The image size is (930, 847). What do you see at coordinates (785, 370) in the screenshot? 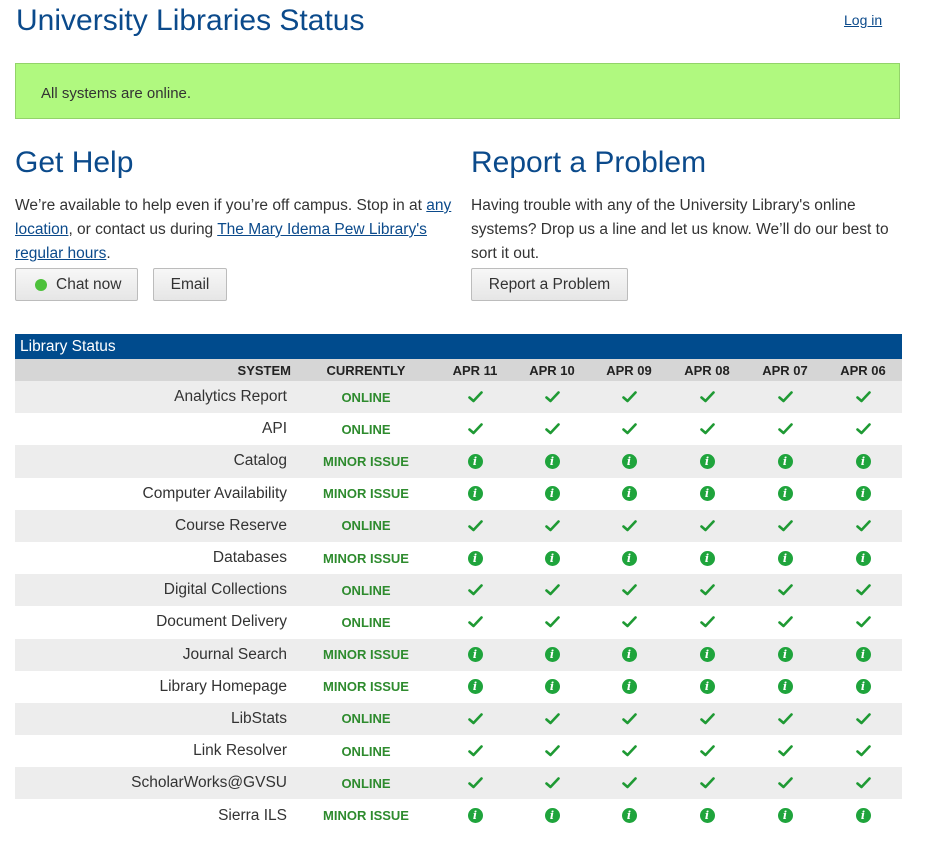
I see `column-header-day: APR 07` at bounding box center [785, 370].